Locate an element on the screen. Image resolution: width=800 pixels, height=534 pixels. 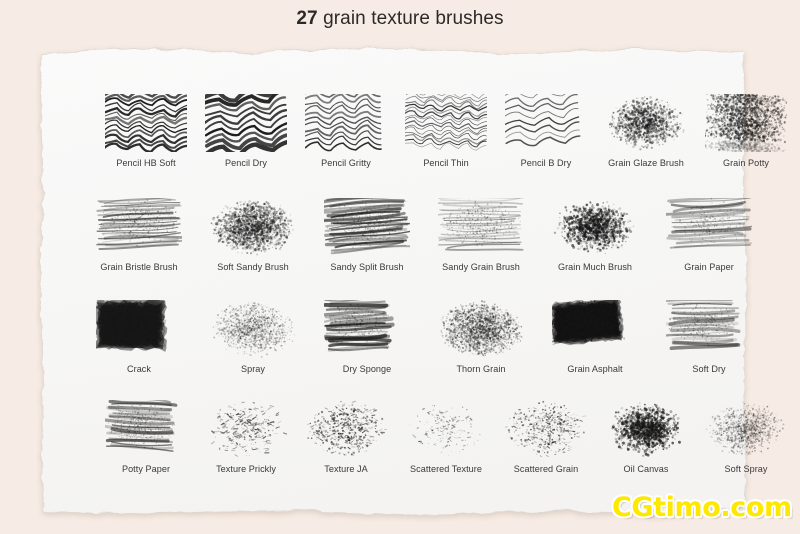
brush-preview-item: Grain Bristle Brush is located at coordinates (139, 233).